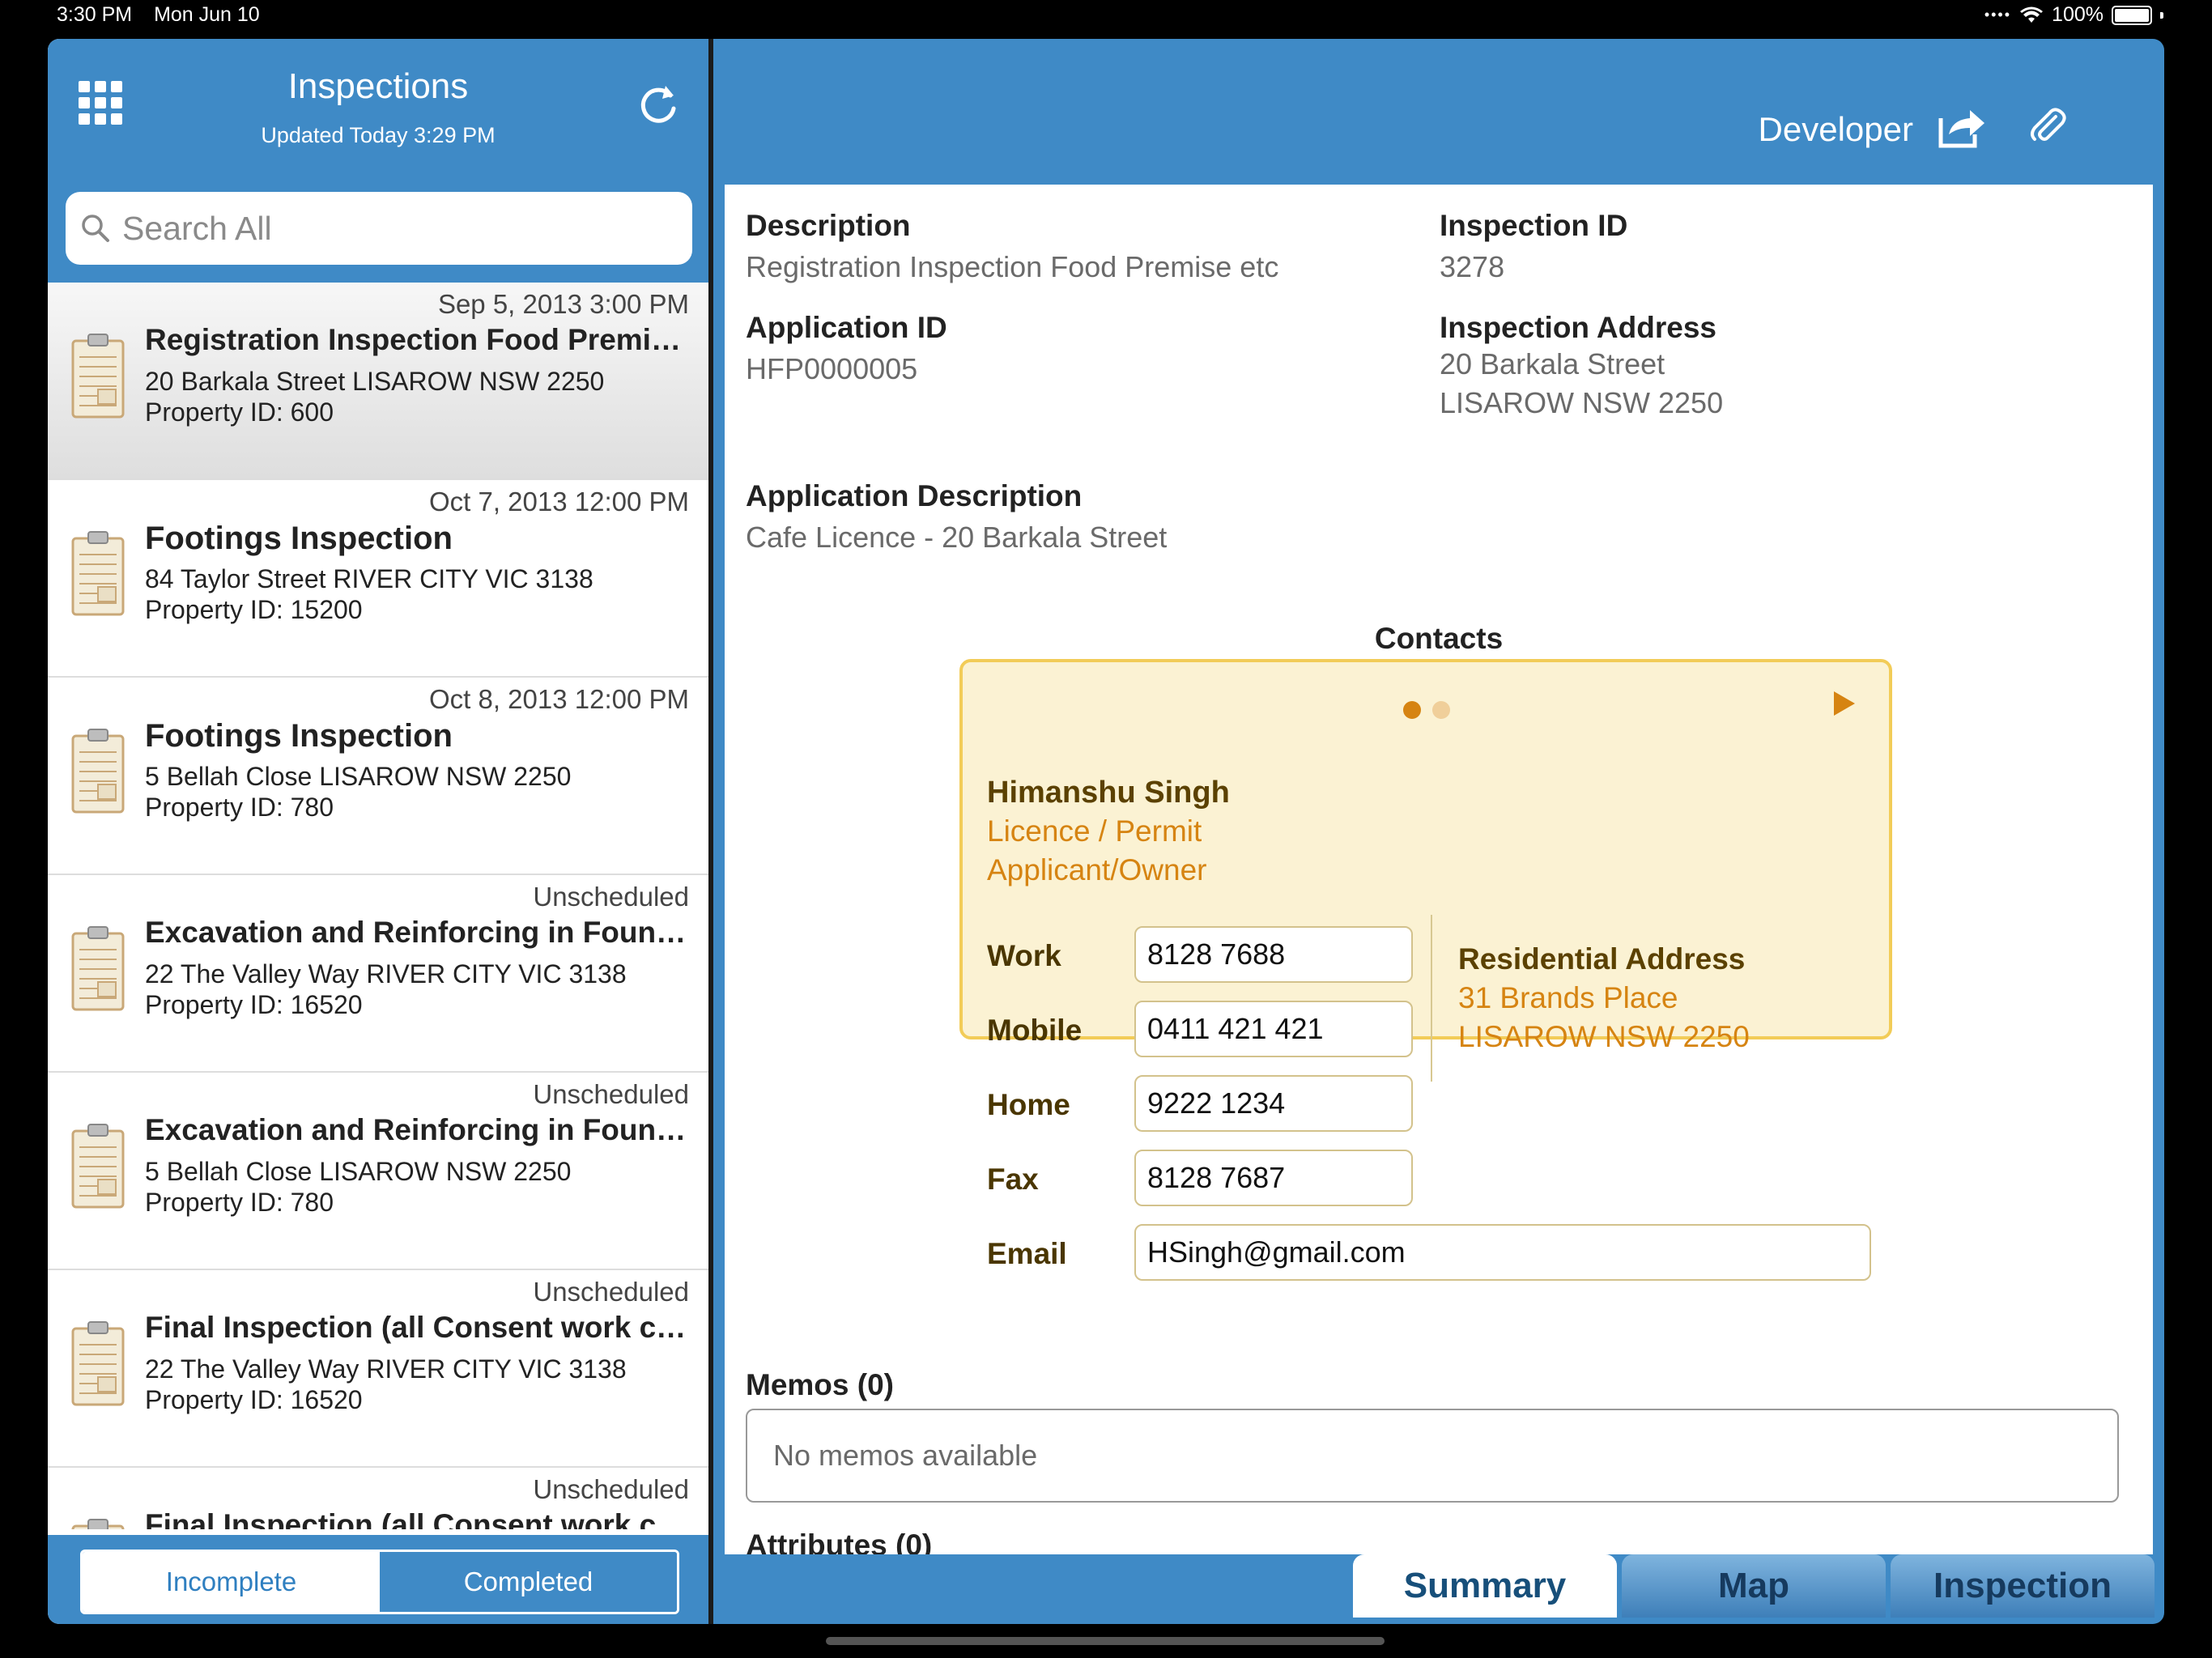 This screenshot has width=2212, height=1658. Describe the element at coordinates (379, 228) in the screenshot. I see `search-input: Search All` at that location.